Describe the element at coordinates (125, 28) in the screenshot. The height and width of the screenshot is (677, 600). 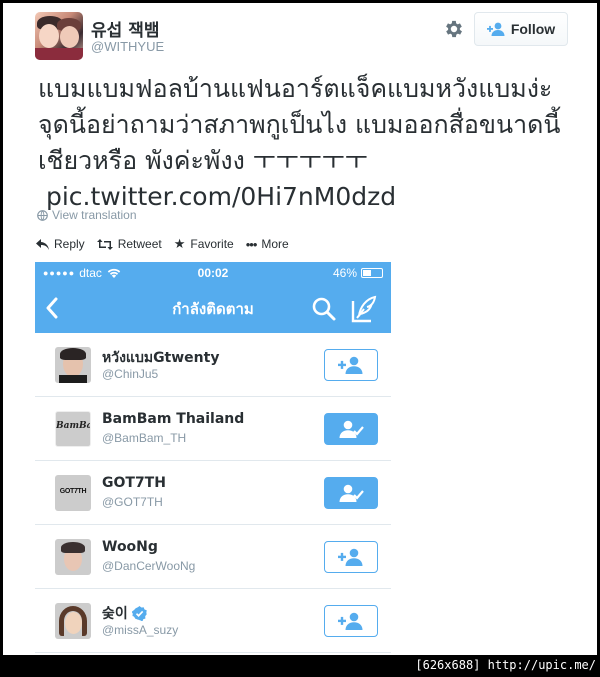
I see `author-name: 유섭 잭뱀` at that location.